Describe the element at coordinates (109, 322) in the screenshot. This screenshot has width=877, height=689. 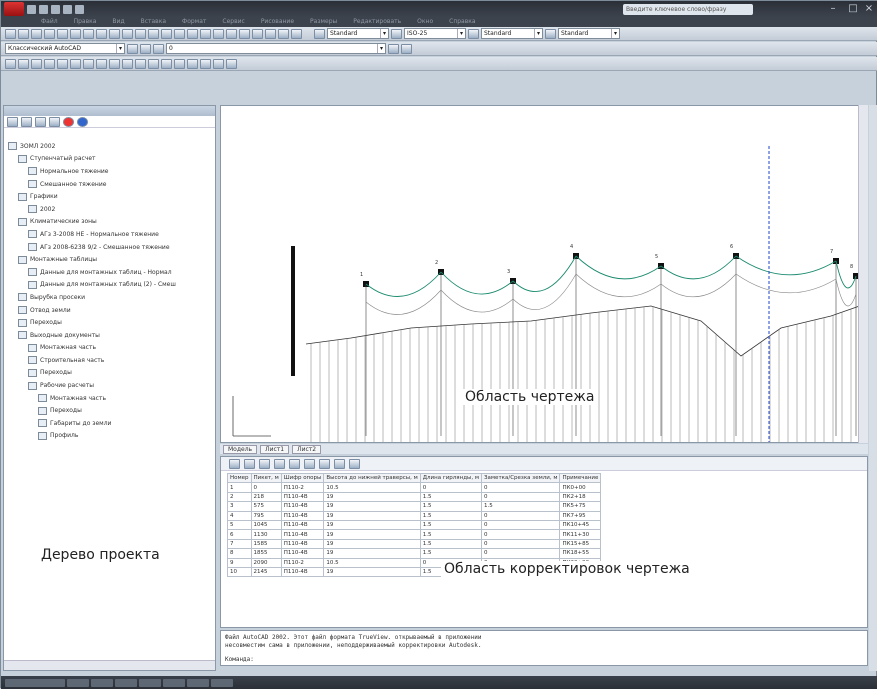
I see `tree-node: Переходы` at that location.